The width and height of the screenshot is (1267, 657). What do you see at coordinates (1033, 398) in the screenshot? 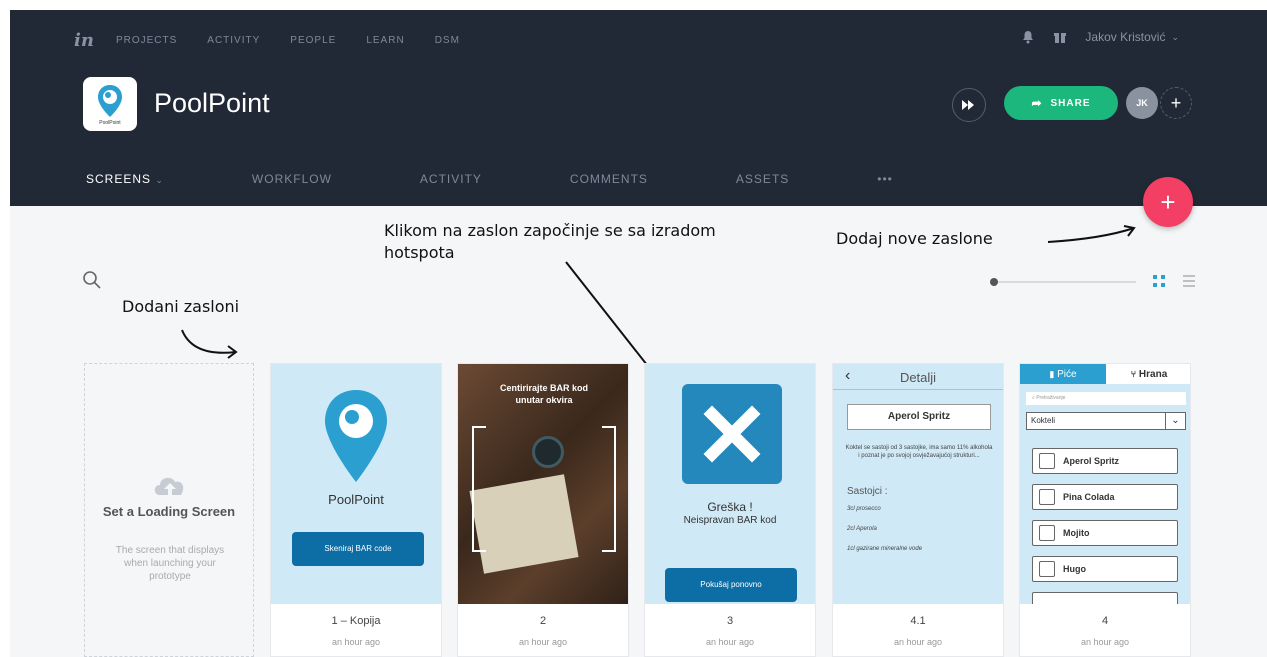
I see `search-icon: ⌕` at bounding box center [1033, 398].